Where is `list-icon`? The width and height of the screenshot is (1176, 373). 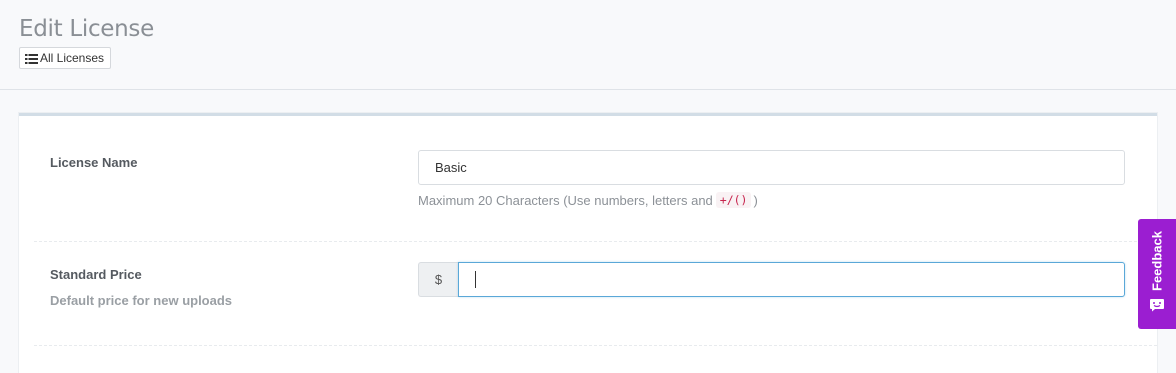
list-icon is located at coordinates (31, 58).